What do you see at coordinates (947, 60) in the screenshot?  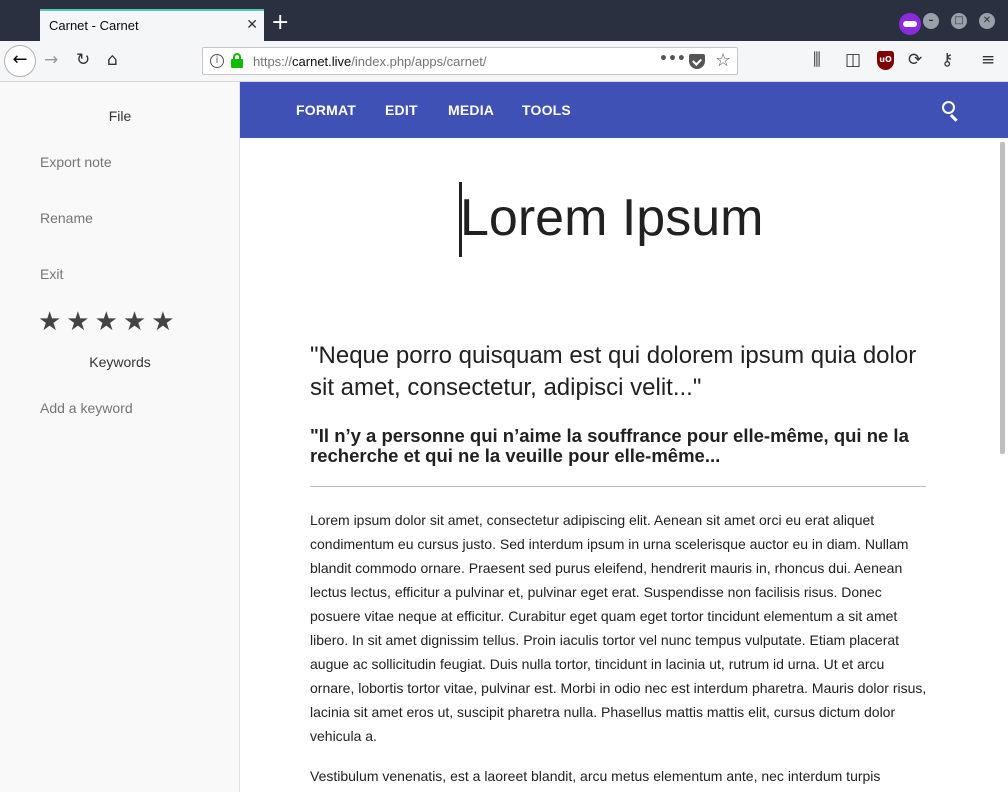 I see `key-icon: ⚷` at bounding box center [947, 60].